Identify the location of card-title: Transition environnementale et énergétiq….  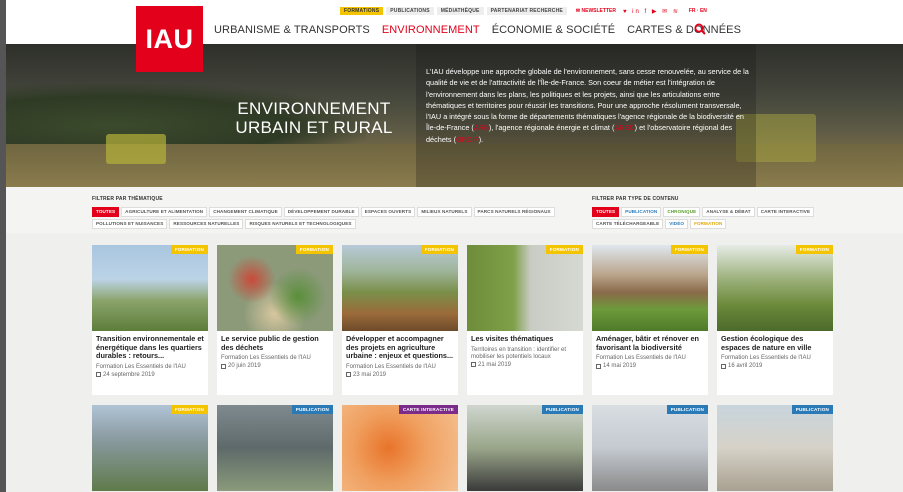
(150, 347).